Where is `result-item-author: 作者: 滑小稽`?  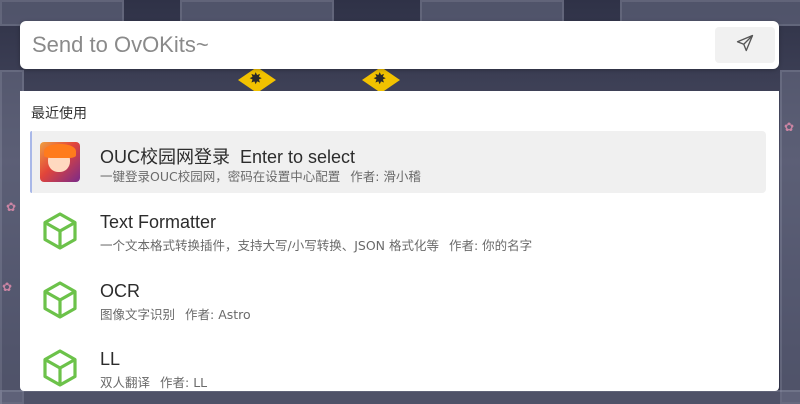
result-item-author: 作者: 滑小稽 is located at coordinates (385, 176).